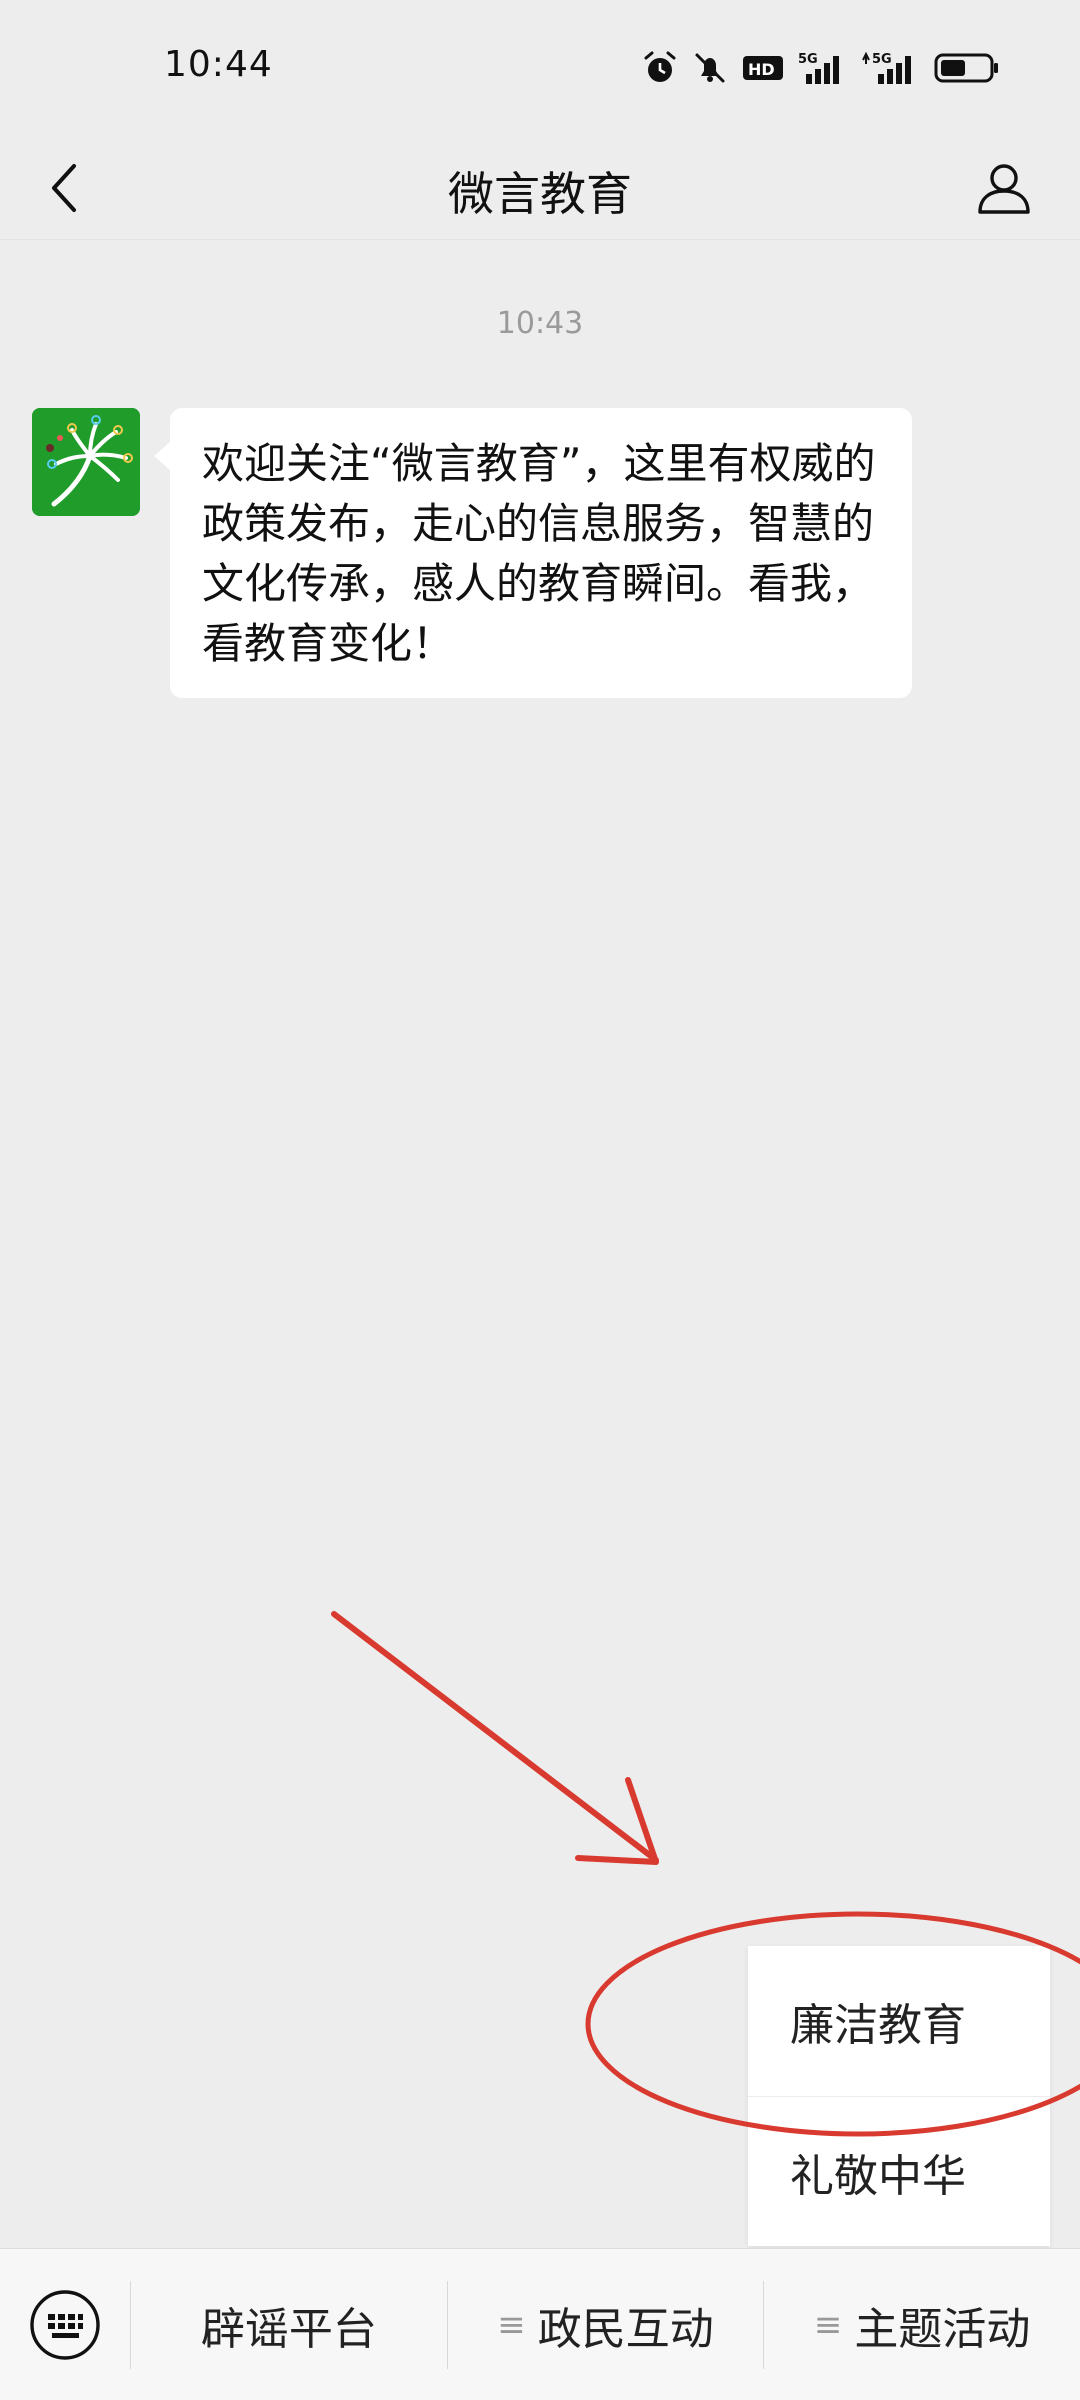 The width and height of the screenshot is (1080, 2400). I want to click on menu-item-rumor-platform: 辟谣平台, so click(289, 2324).